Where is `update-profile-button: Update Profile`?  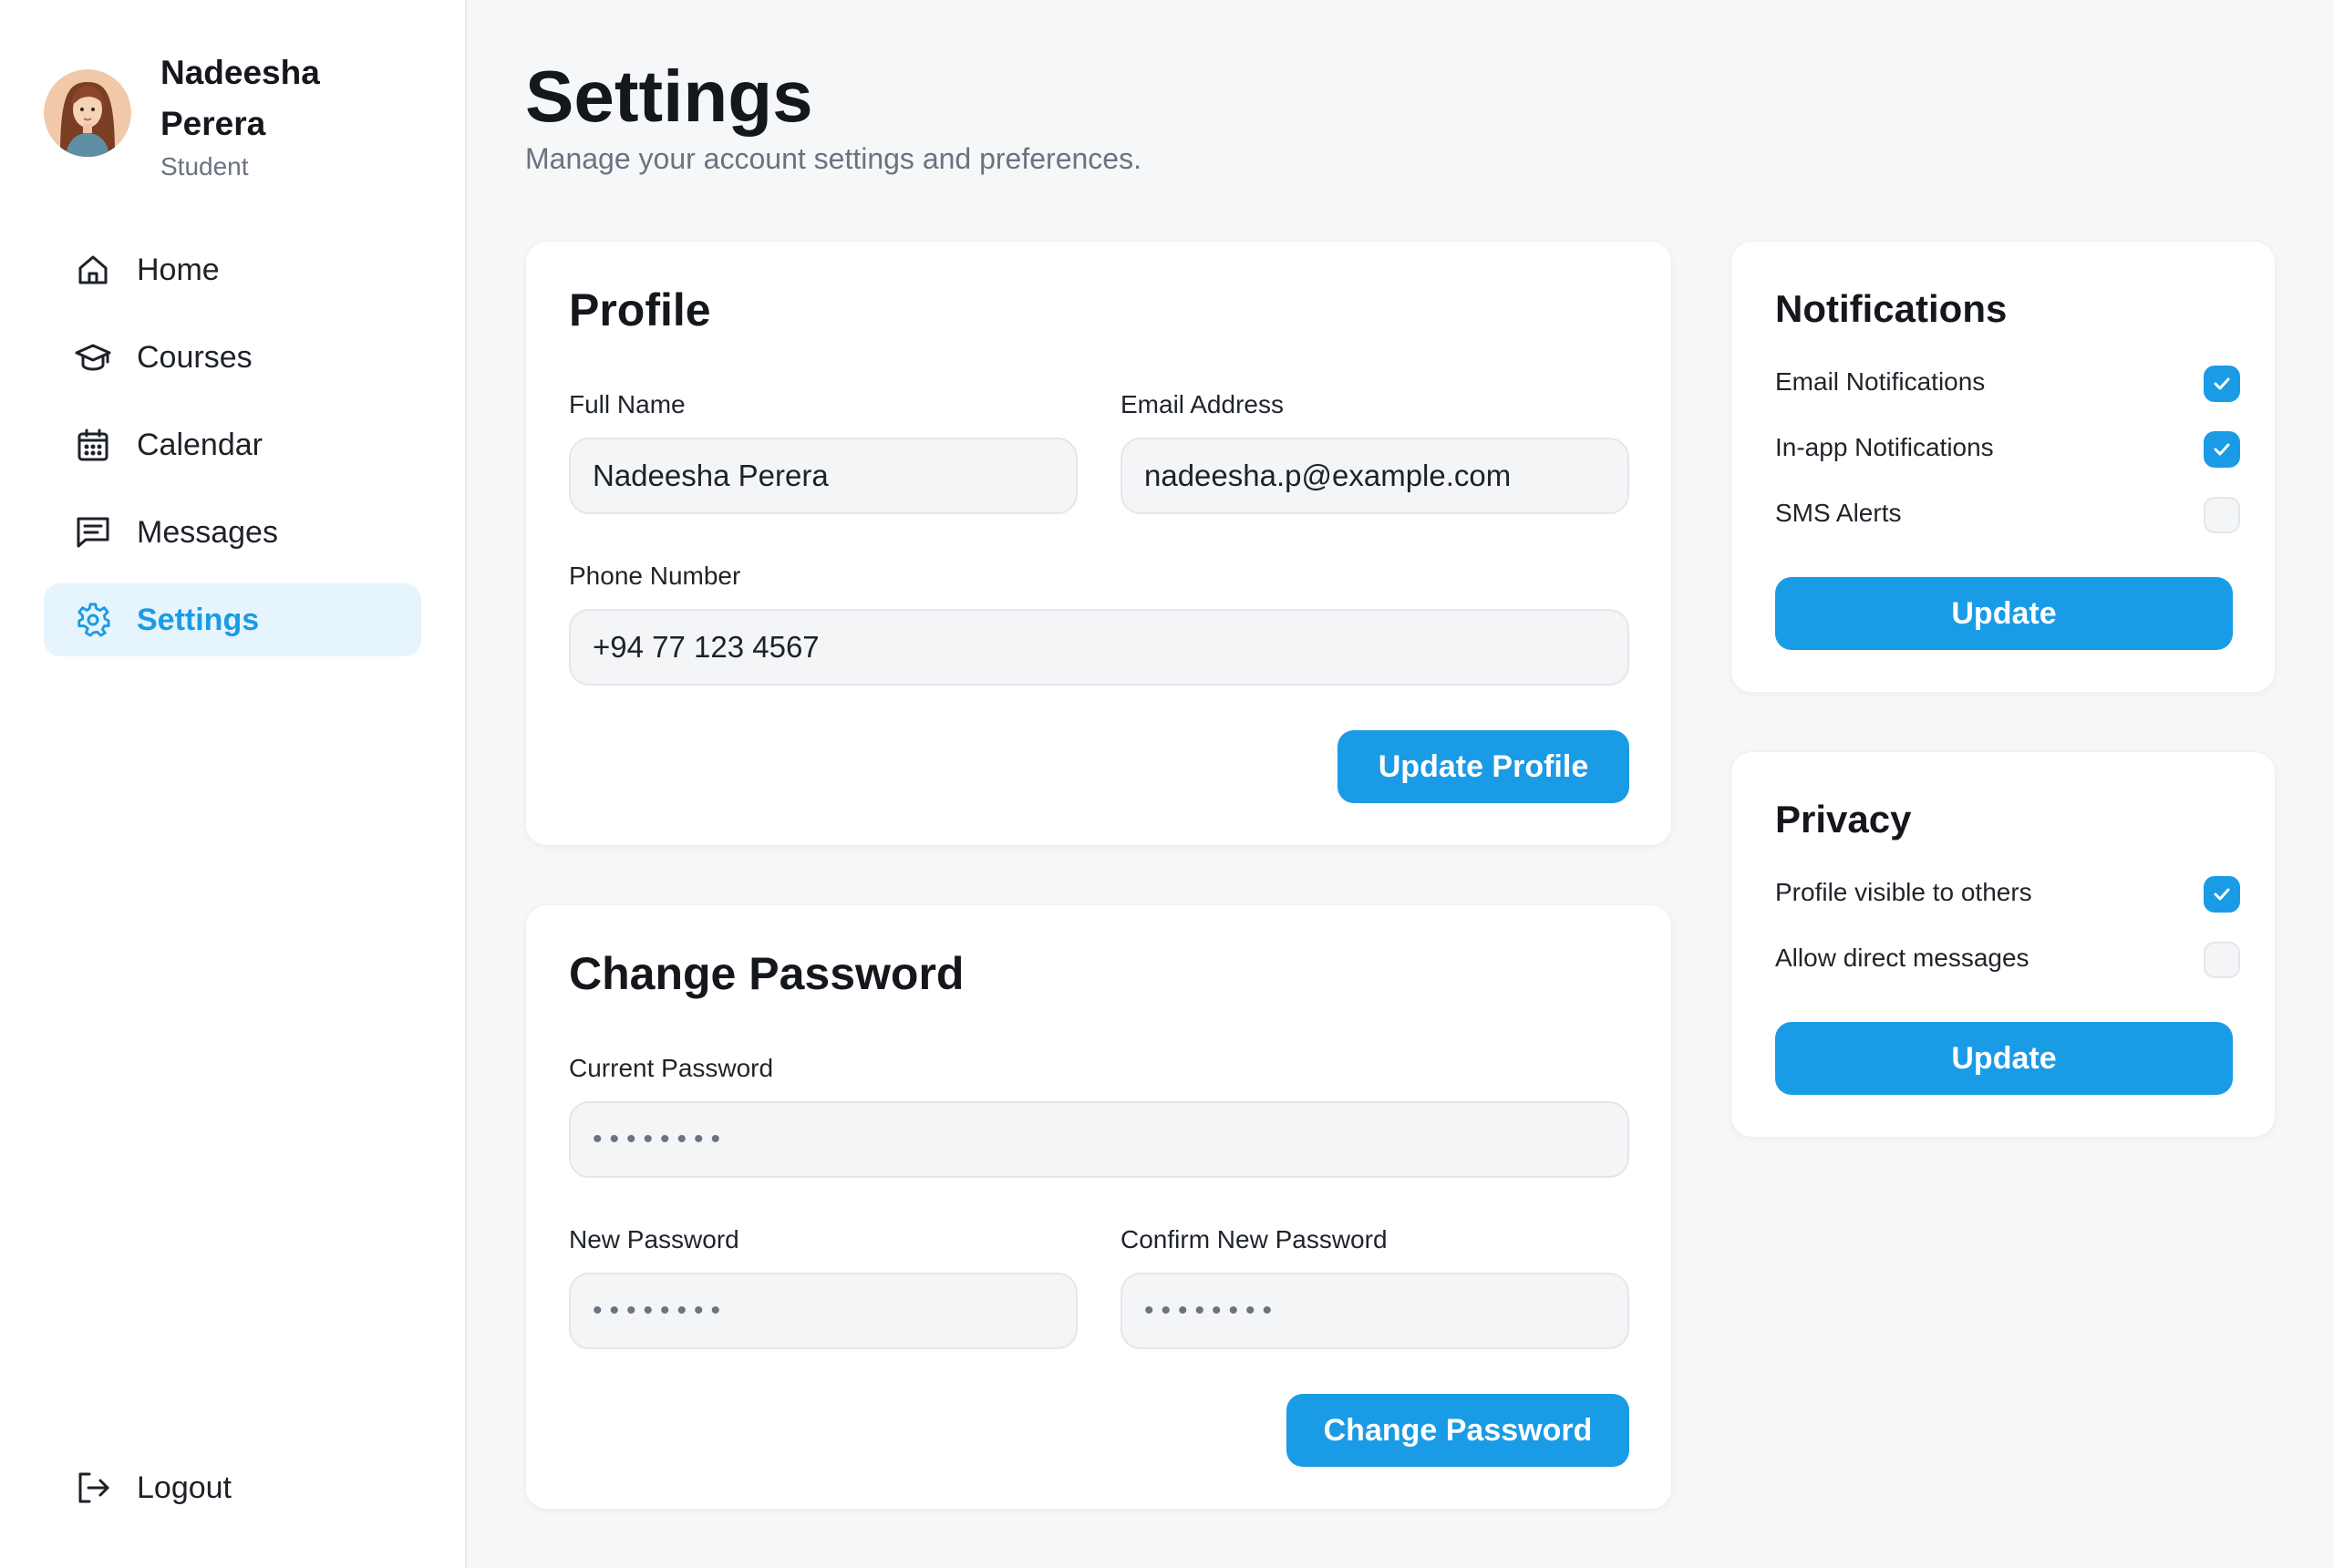
update-profile-button: Update Profile is located at coordinates (1483, 766).